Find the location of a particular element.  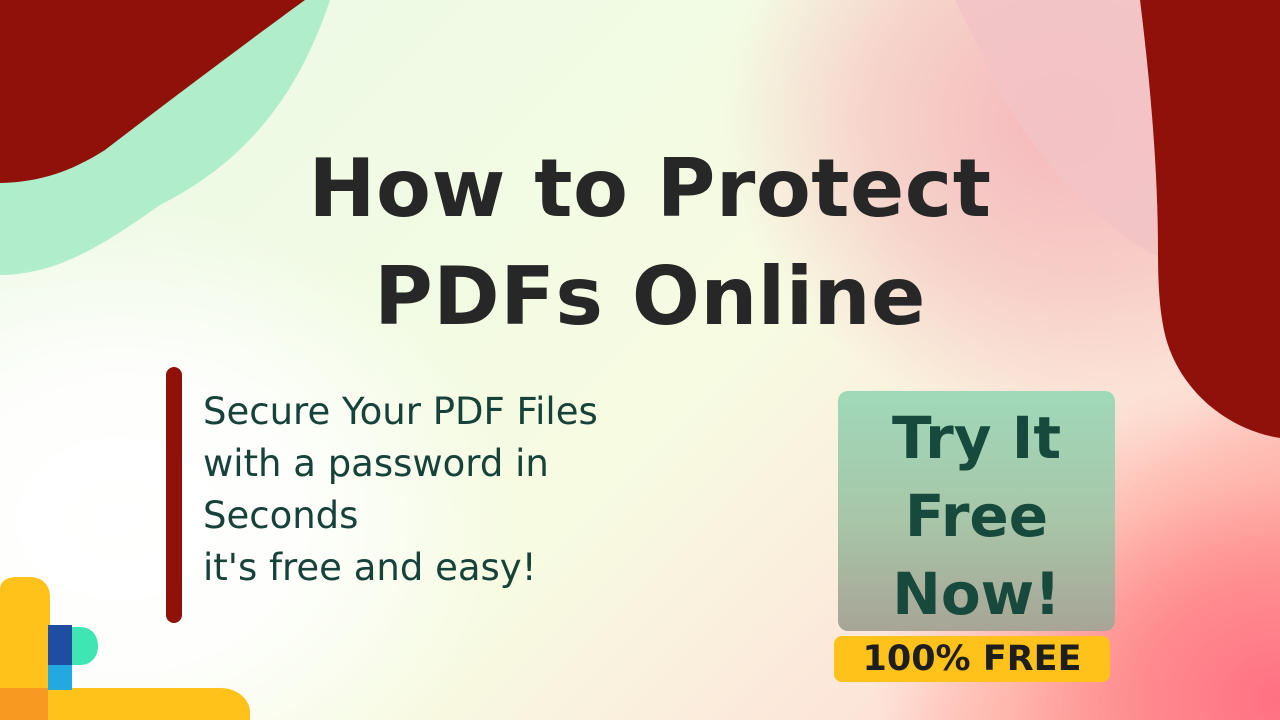

try-it-free-button: Try It Free Now! is located at coordinates (976, 511).